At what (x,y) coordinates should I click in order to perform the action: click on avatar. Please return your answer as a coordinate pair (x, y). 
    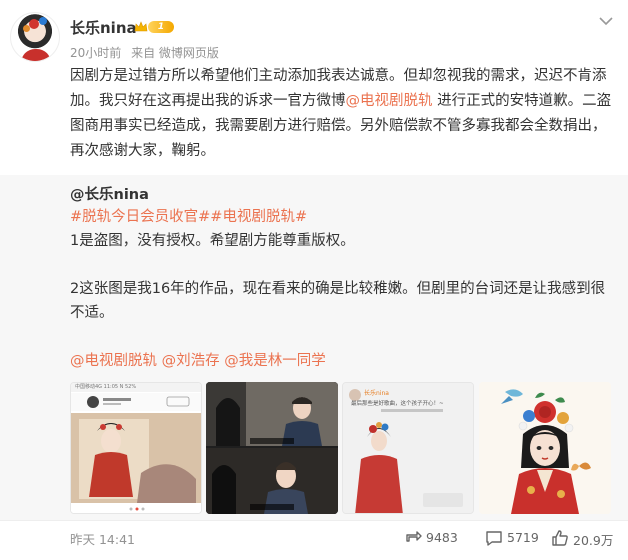
    Looking at the image, I should click on (35, 37).